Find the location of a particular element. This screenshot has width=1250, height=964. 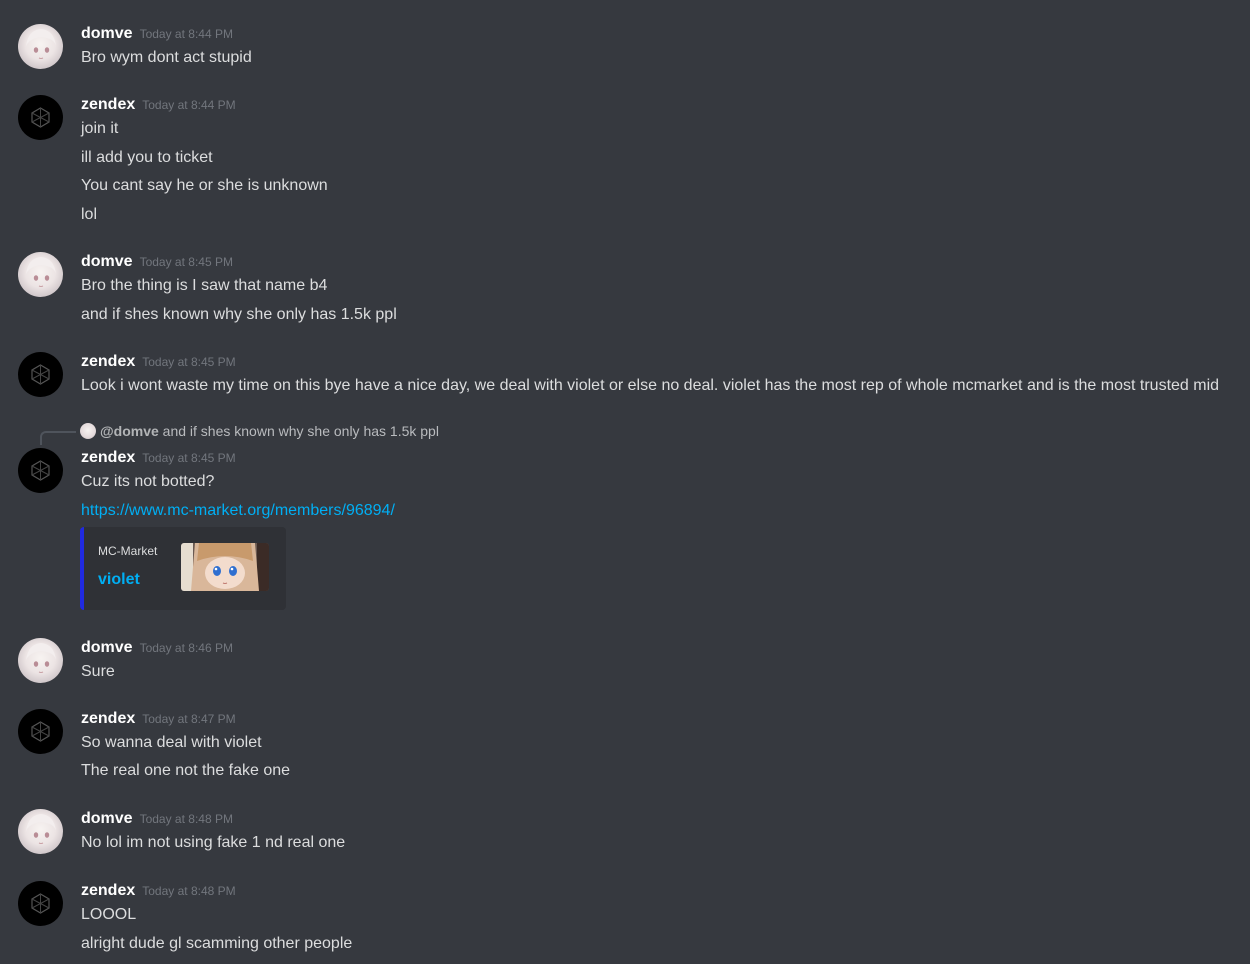

message-text: You cant say he or she is unknown is located at coordinates (204, 185).